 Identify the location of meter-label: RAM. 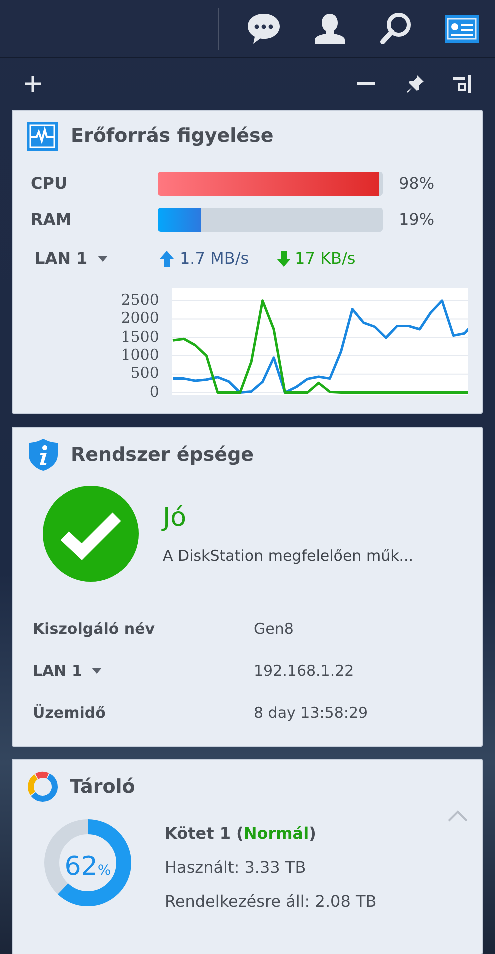
(51, 220).